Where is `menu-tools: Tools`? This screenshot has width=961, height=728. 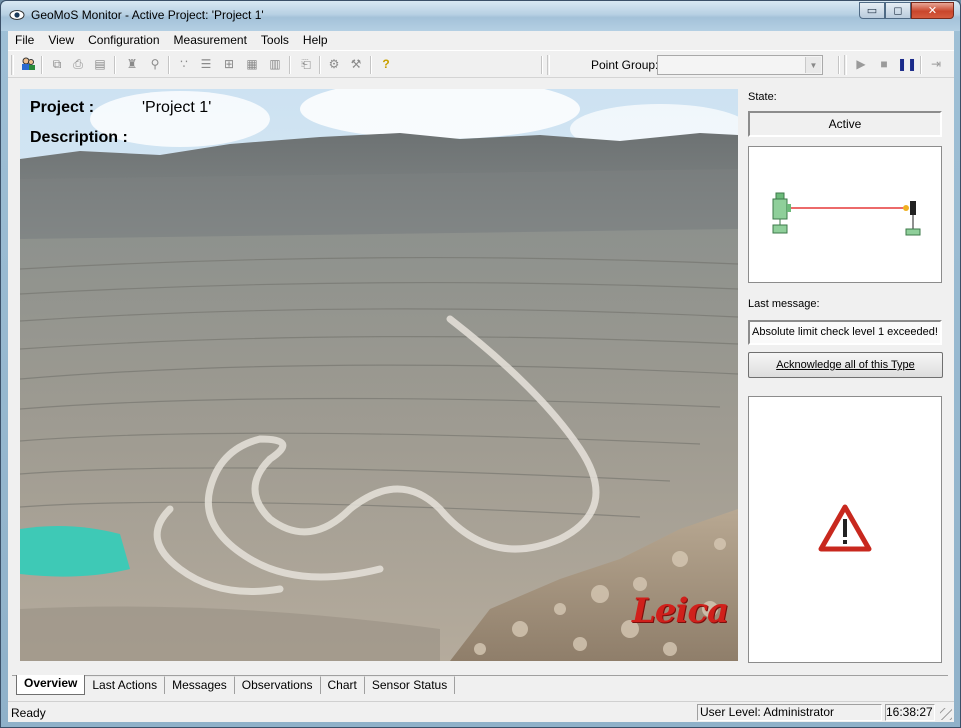
menu-tools: Tools is located at coordinates (275, 40).